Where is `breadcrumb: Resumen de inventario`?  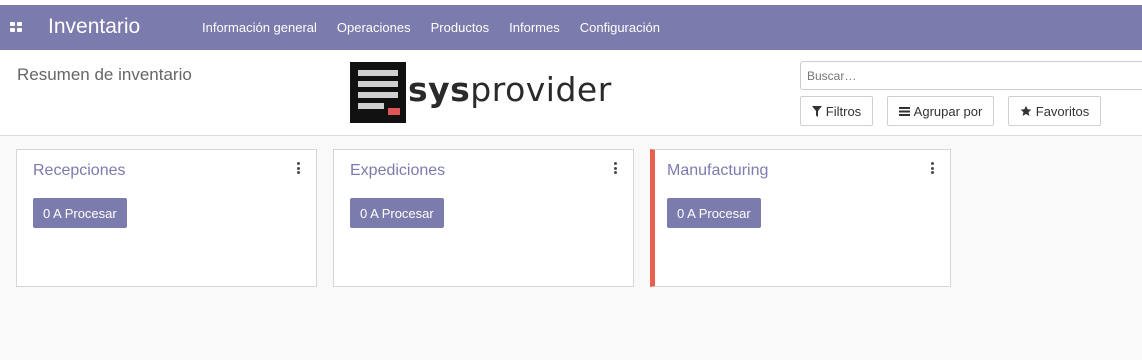
breadcrumb: Resumen de inventario is located at coordinates (104, 74).